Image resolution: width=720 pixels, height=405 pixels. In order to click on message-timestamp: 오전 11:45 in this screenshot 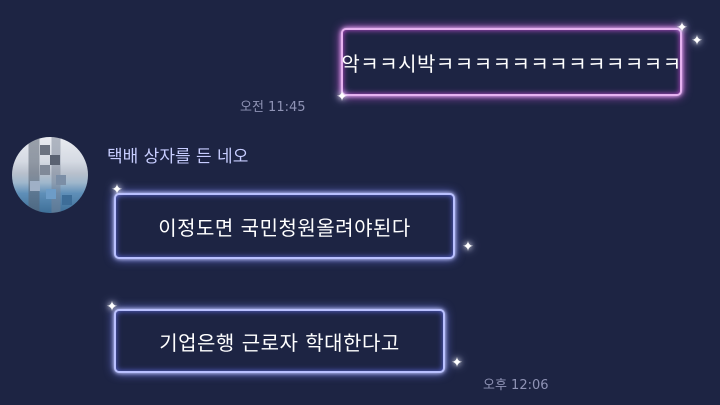, I will do `click(273, 107)`.